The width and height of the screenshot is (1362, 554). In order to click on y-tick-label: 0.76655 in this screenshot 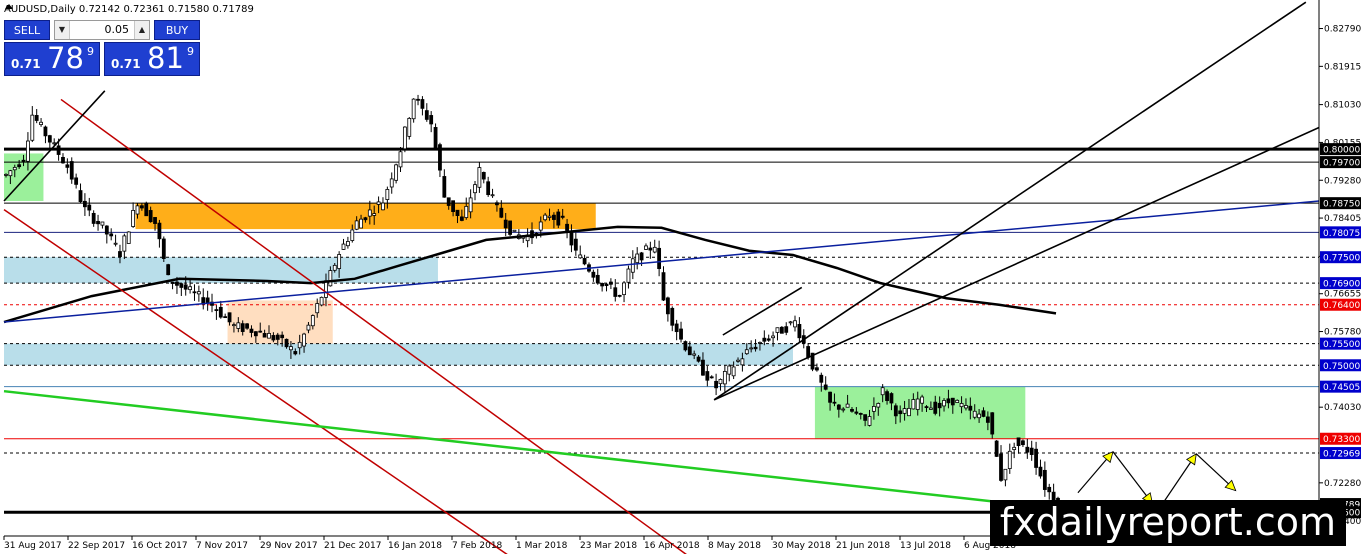, I will do `click(1342, 295)`.